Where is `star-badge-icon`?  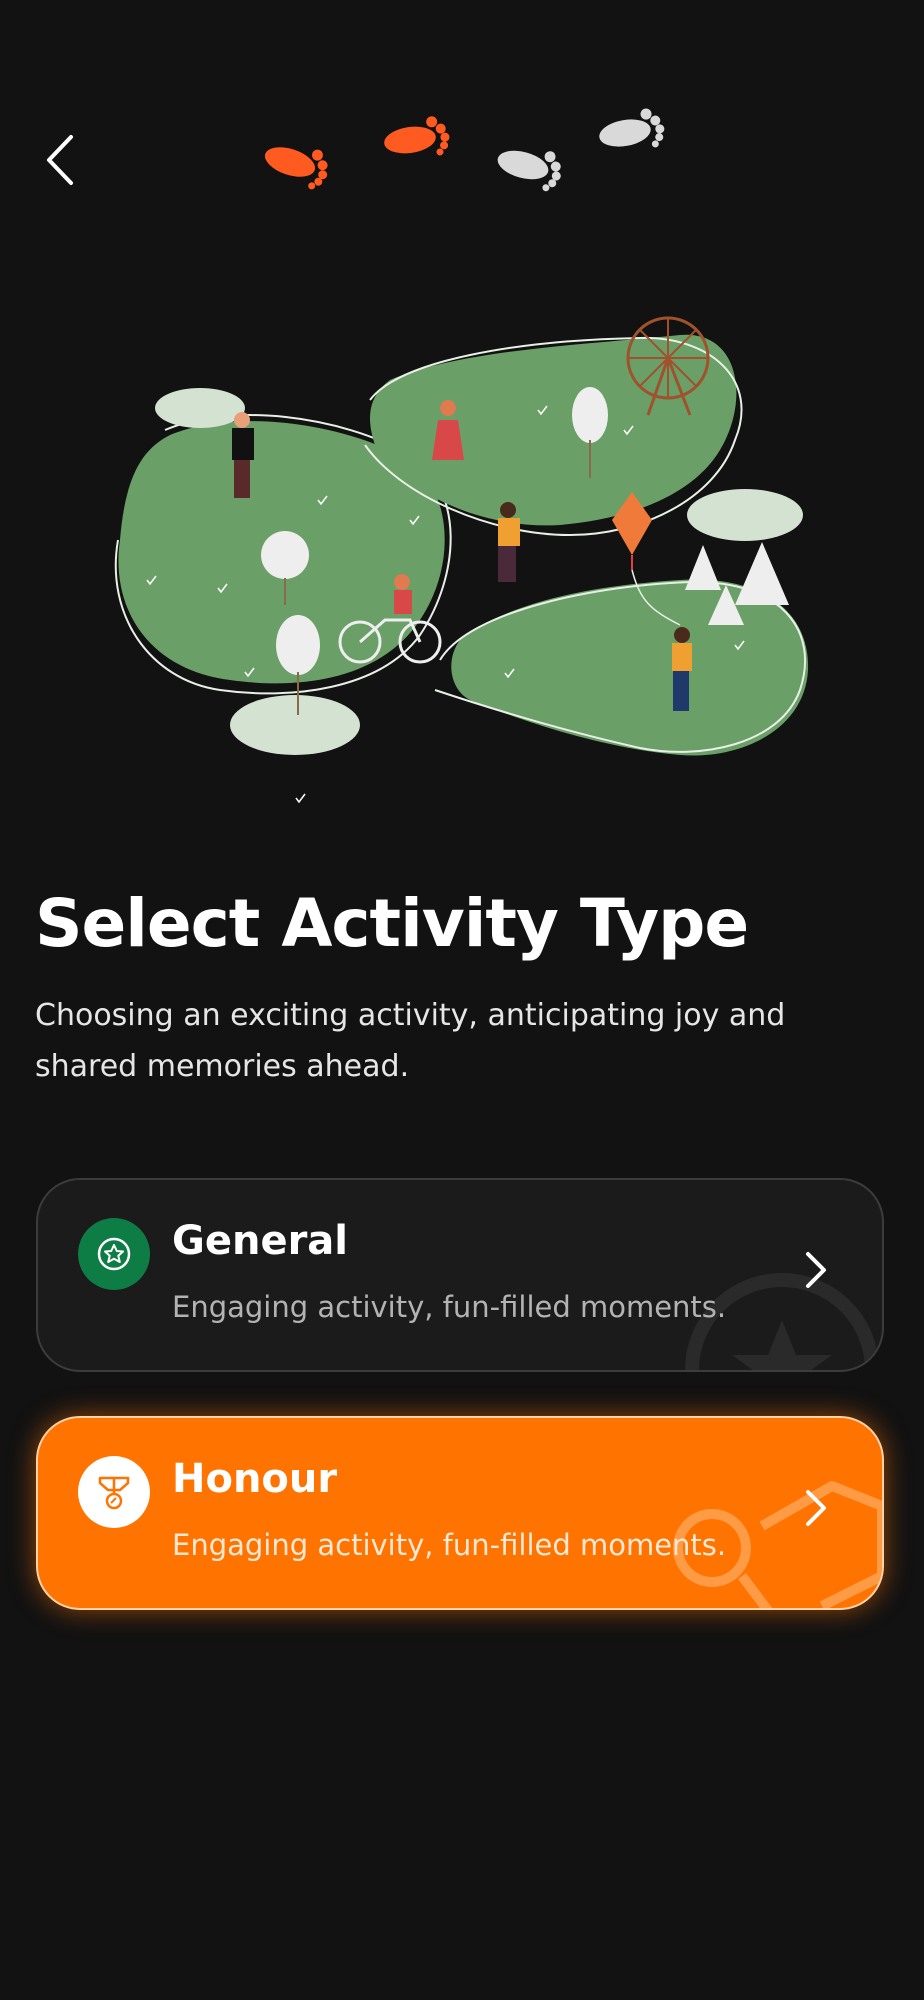
star-badge-icon is located at coordinates (114, 1254).